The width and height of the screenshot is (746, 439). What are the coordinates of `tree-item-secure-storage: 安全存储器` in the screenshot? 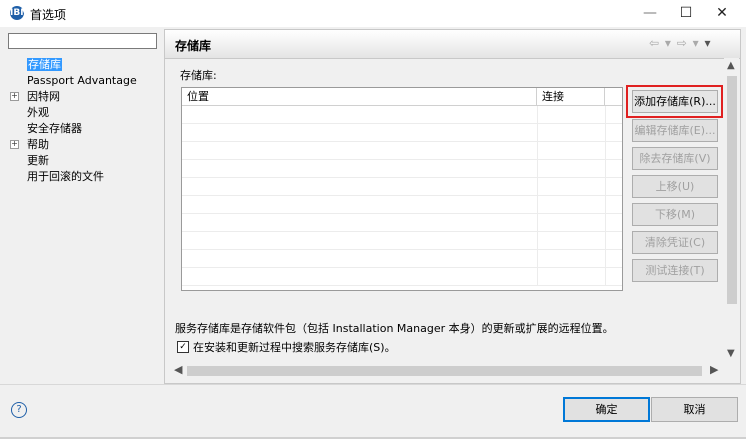 It's located at (54, 128).